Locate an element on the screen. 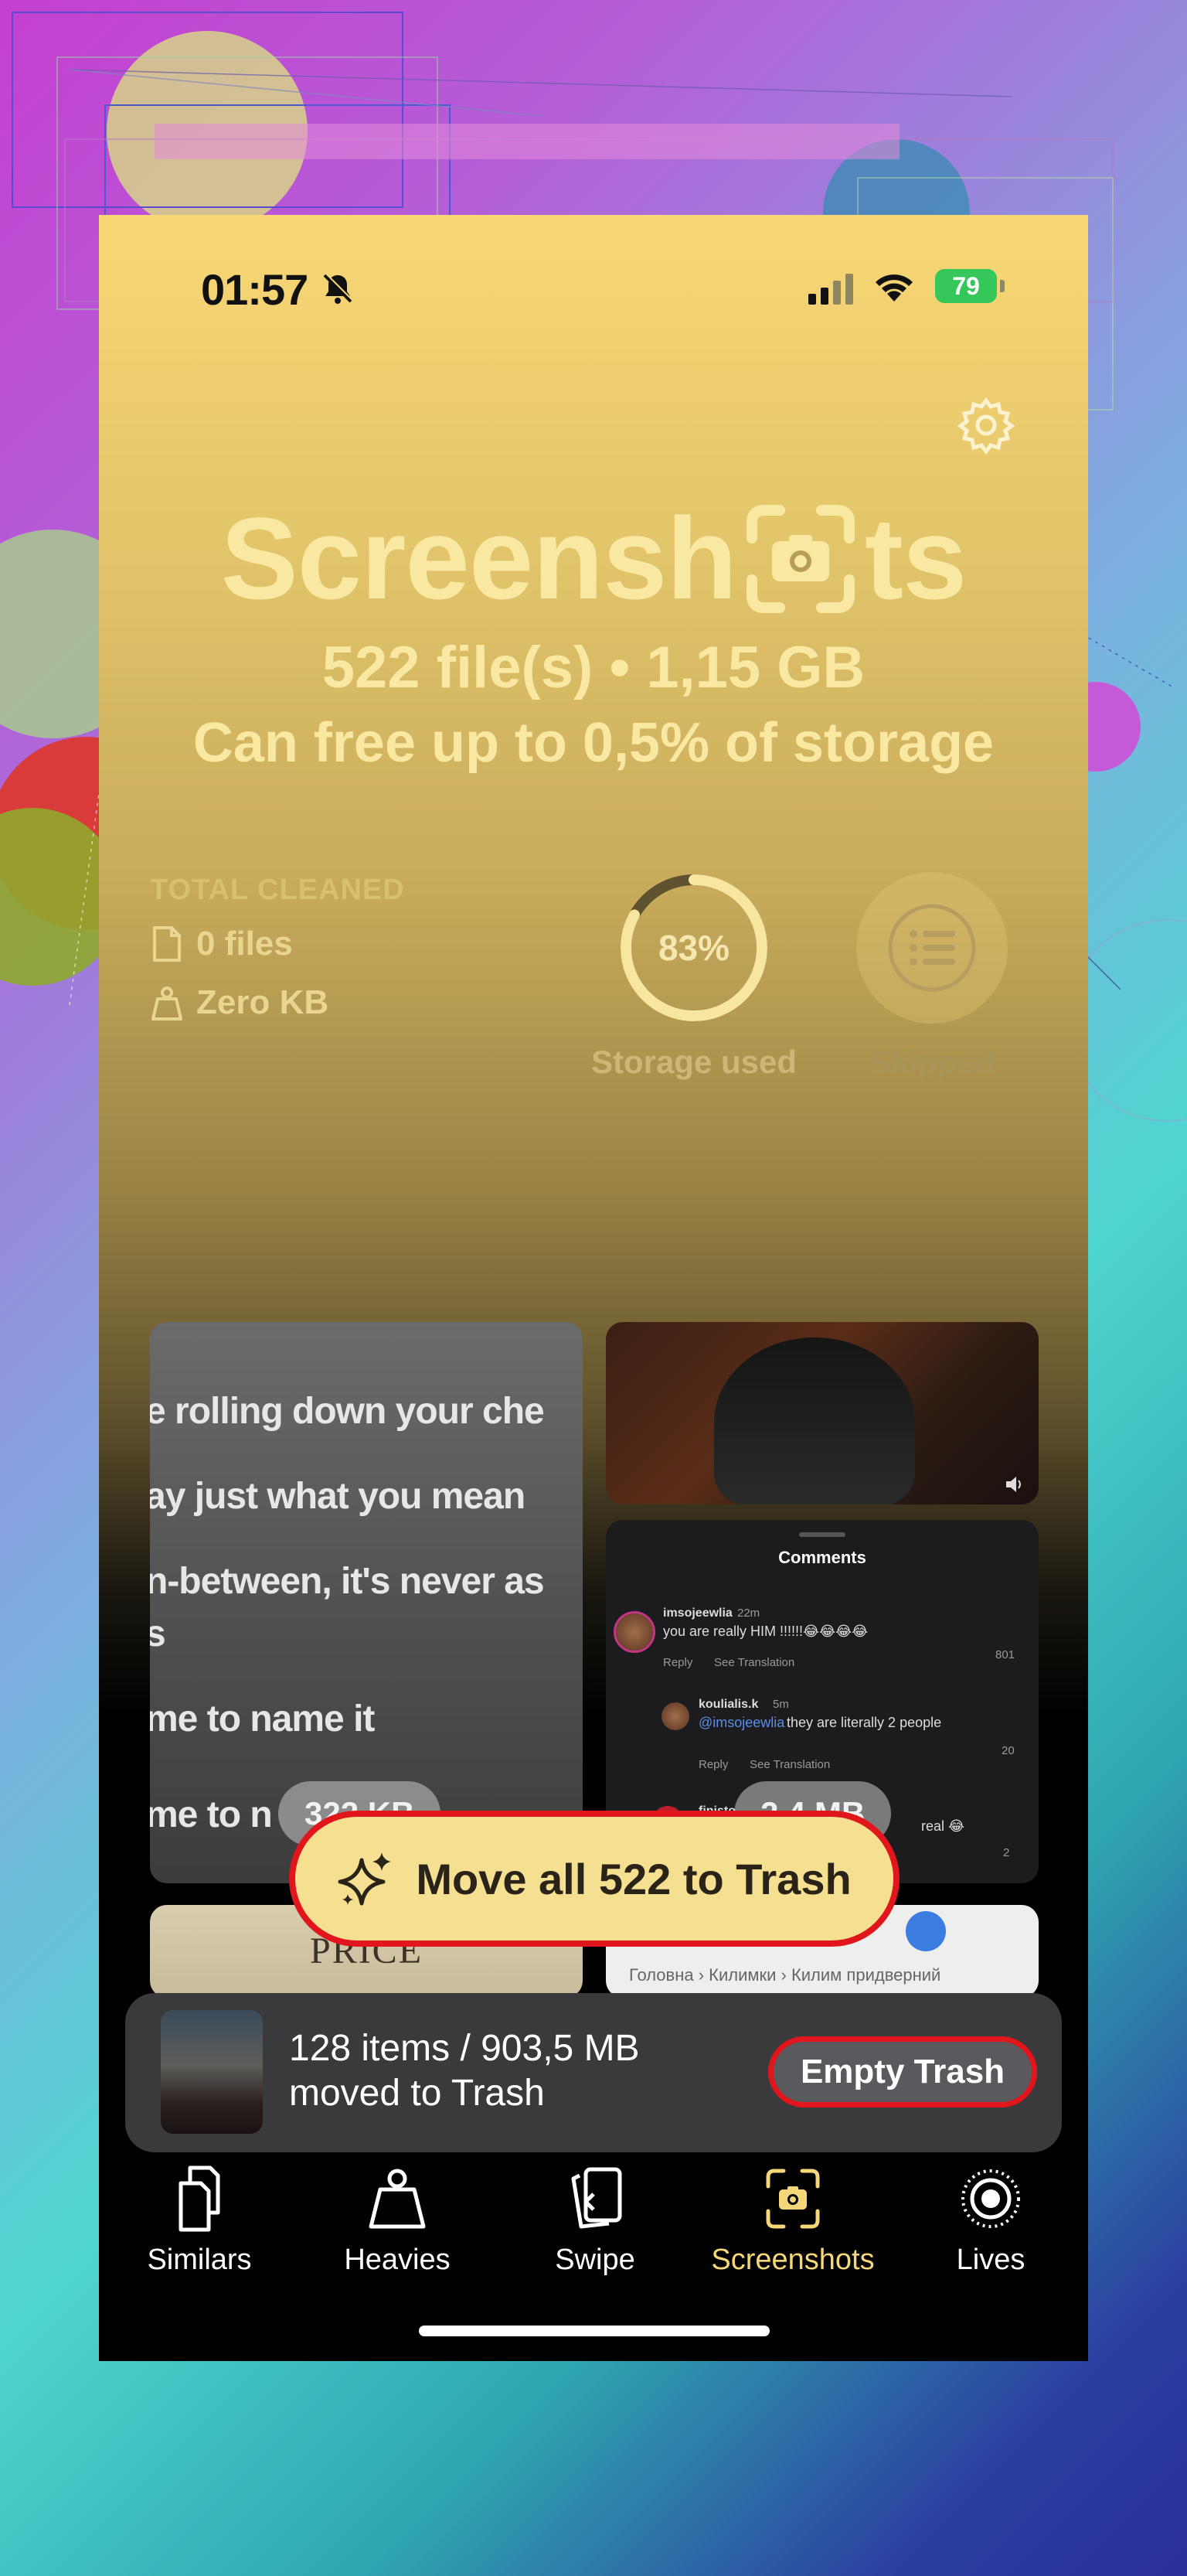 The width and height of the screenshot is (1187, 2576). video-figure is located at coordinates (814, 1420).